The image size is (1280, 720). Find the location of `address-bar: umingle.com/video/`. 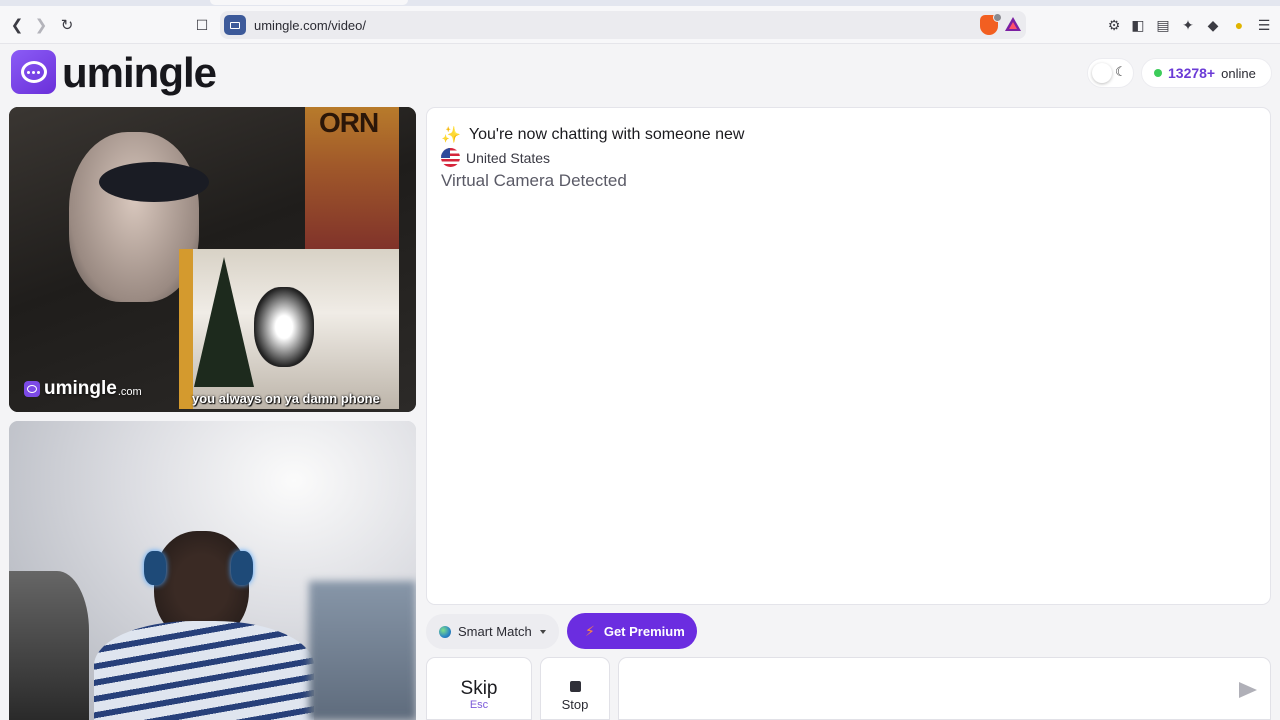

address-bar: umingle.com/video/ is located at coordinates (623, 25).